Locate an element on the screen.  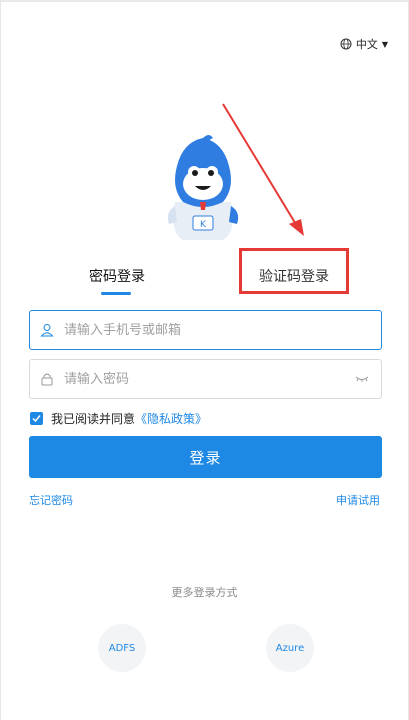
eye-closed-icon is located at coordinates (362, 379).